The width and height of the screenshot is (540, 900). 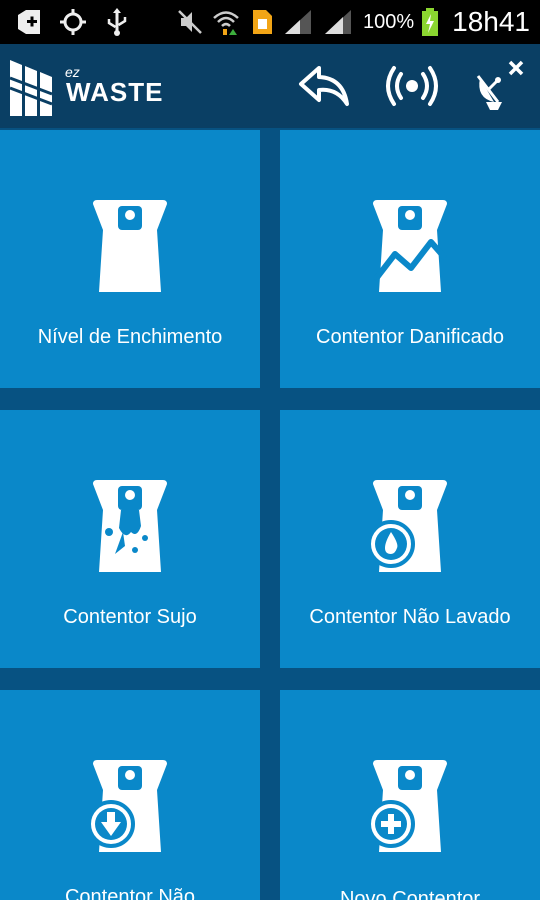 I want to click on status-bar: 100% 18h41, so click(x=270, y=22).